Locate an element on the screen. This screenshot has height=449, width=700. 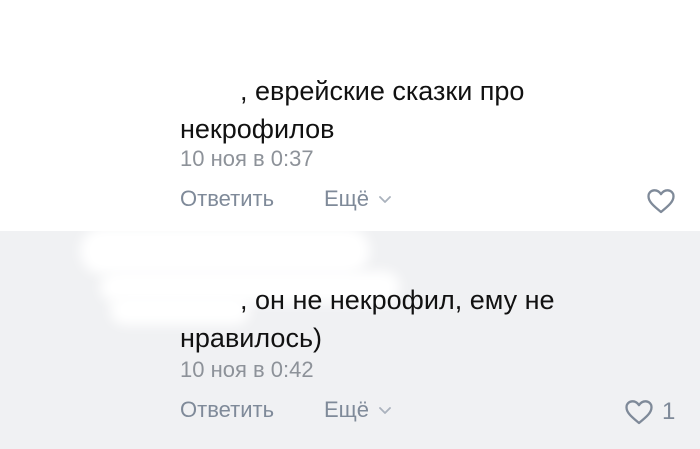
like-button is located at coordinates (665, 201).